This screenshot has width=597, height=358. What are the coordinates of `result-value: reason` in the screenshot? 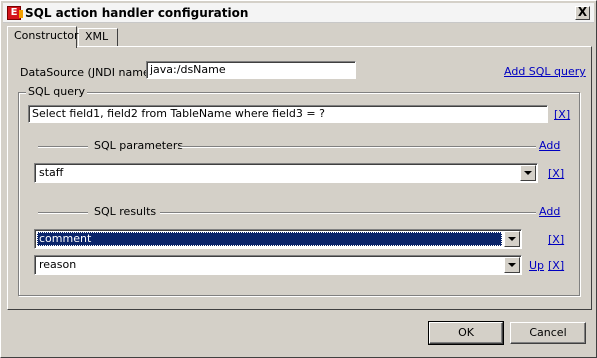 It's located at (58, 264).